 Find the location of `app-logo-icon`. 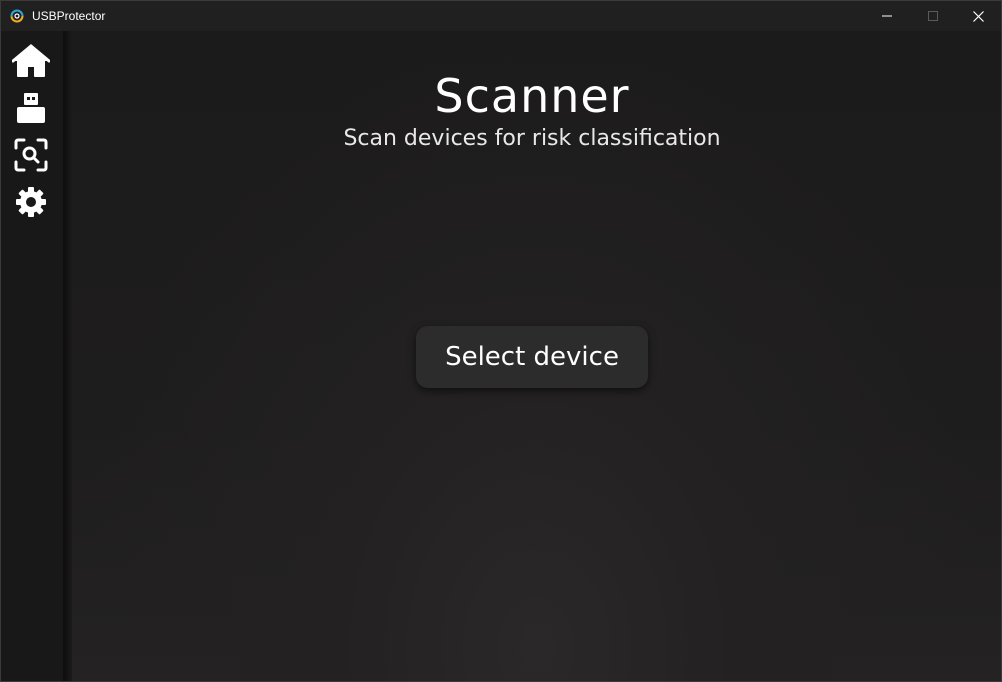

app-logo-icon is located at coordinates (17, 16).